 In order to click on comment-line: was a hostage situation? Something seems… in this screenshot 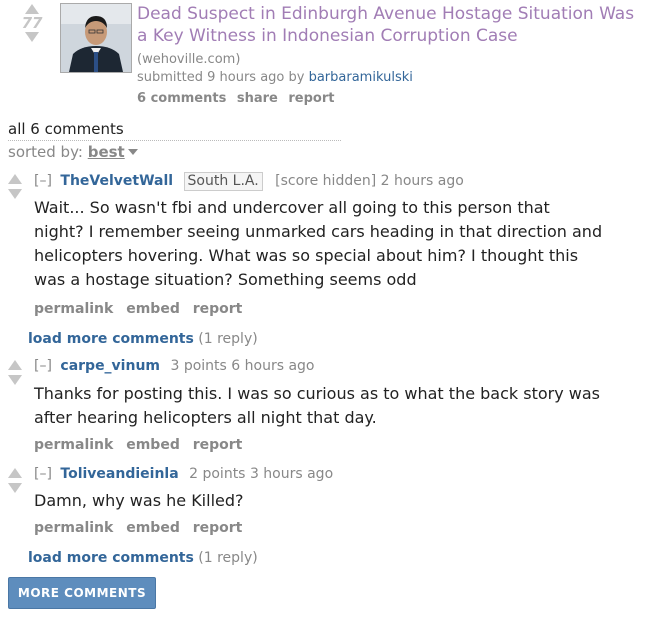, I will do `click(225, 279)`.